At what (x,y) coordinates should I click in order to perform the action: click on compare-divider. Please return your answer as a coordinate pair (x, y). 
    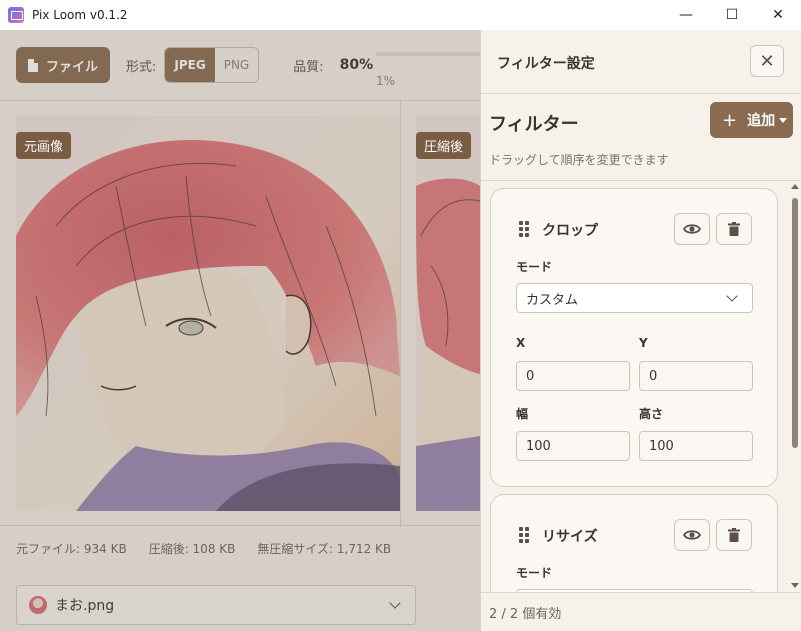
    Looking at the image, I should click on (400, 314).